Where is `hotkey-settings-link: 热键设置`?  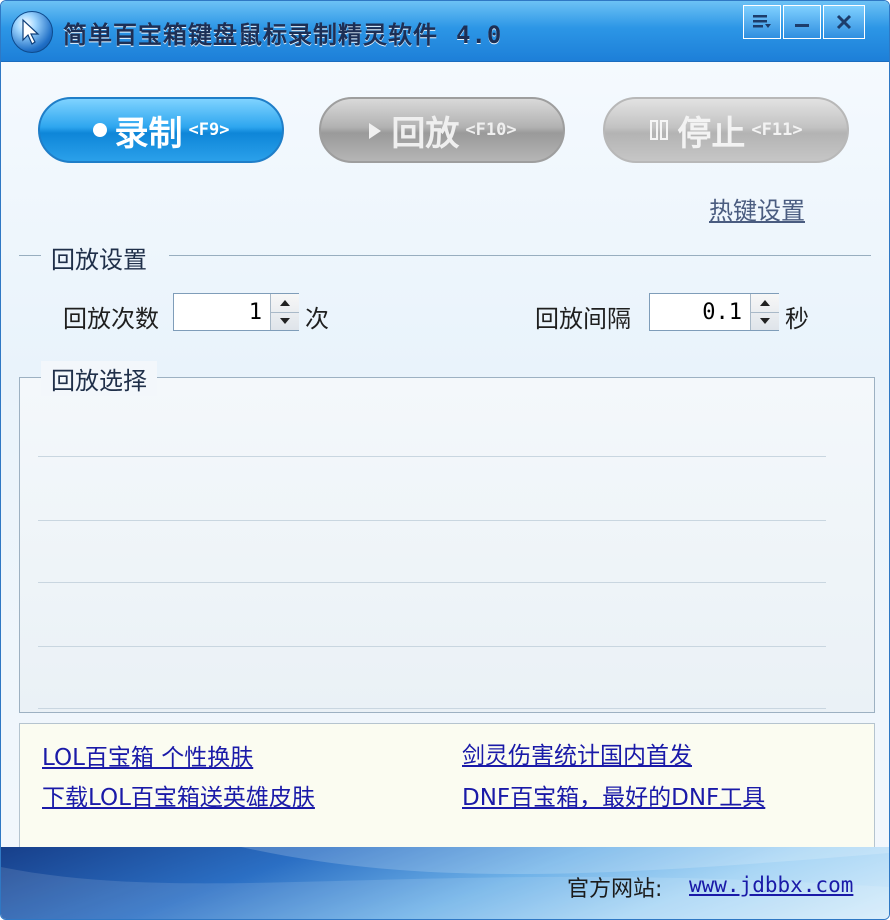 hotkey-settings-link: 热键设置 is located at coordinates (757, 208).